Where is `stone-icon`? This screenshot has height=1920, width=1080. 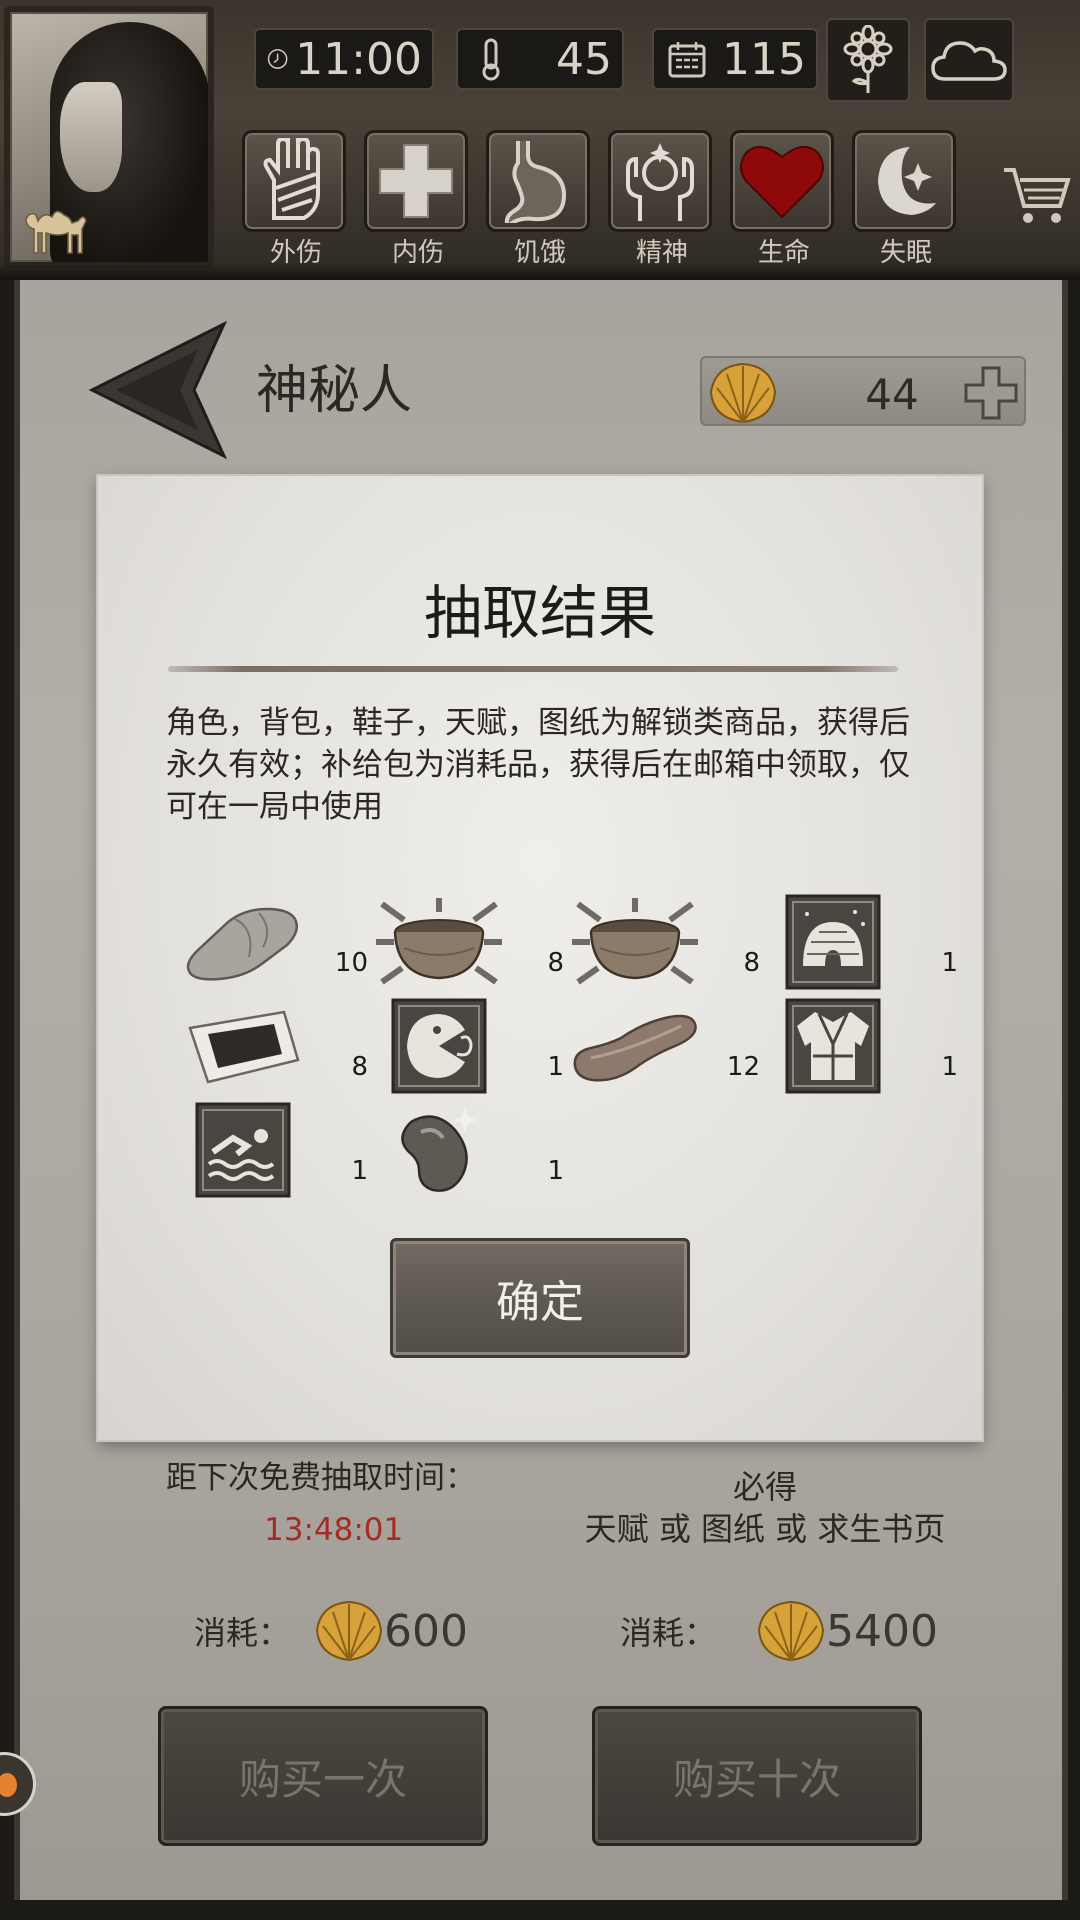
stone-icon is located at coordinates (242, 944).